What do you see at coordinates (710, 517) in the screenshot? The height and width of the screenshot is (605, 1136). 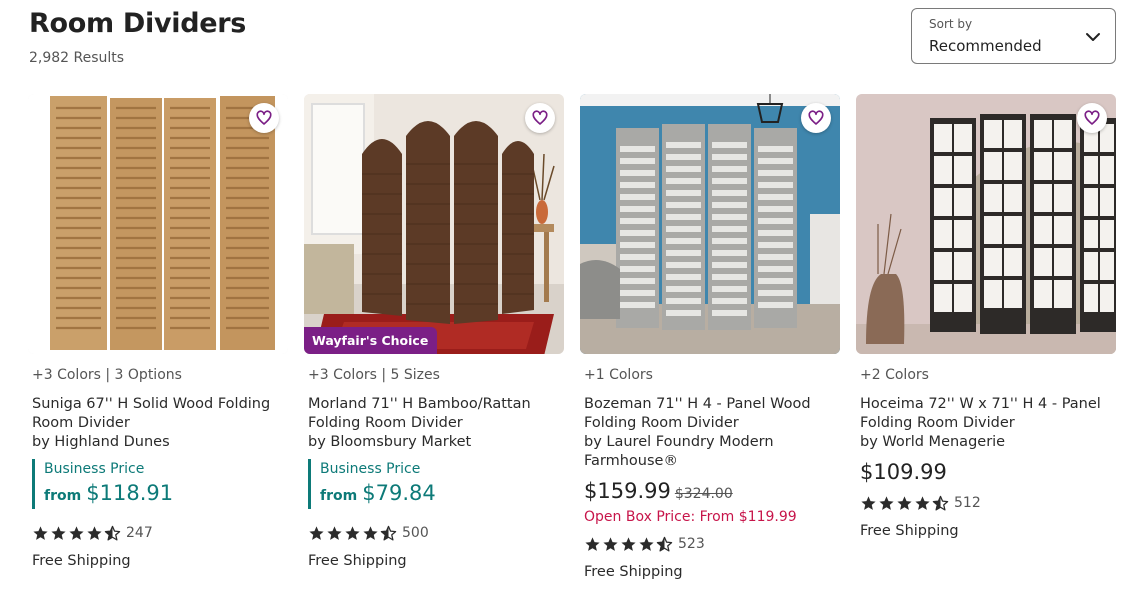 I see `open-box-price: Open Box Price: From $119.99` at bounding box center [710, 517].